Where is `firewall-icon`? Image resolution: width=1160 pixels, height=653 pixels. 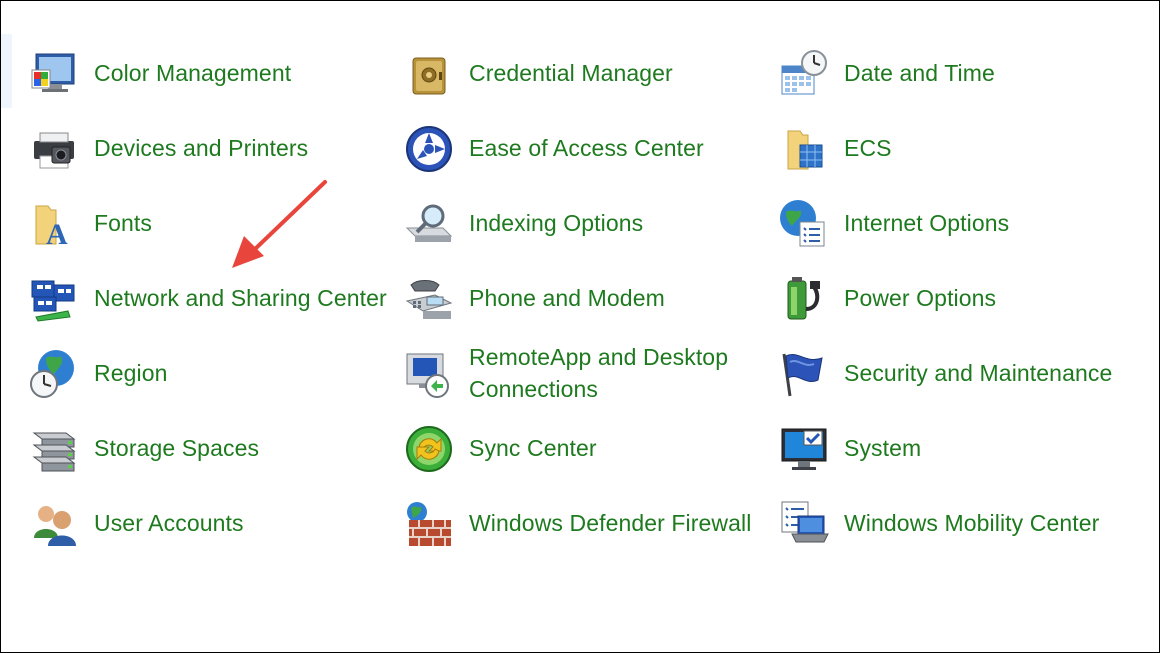
firewall-icon is located at coordinates (429, 524).